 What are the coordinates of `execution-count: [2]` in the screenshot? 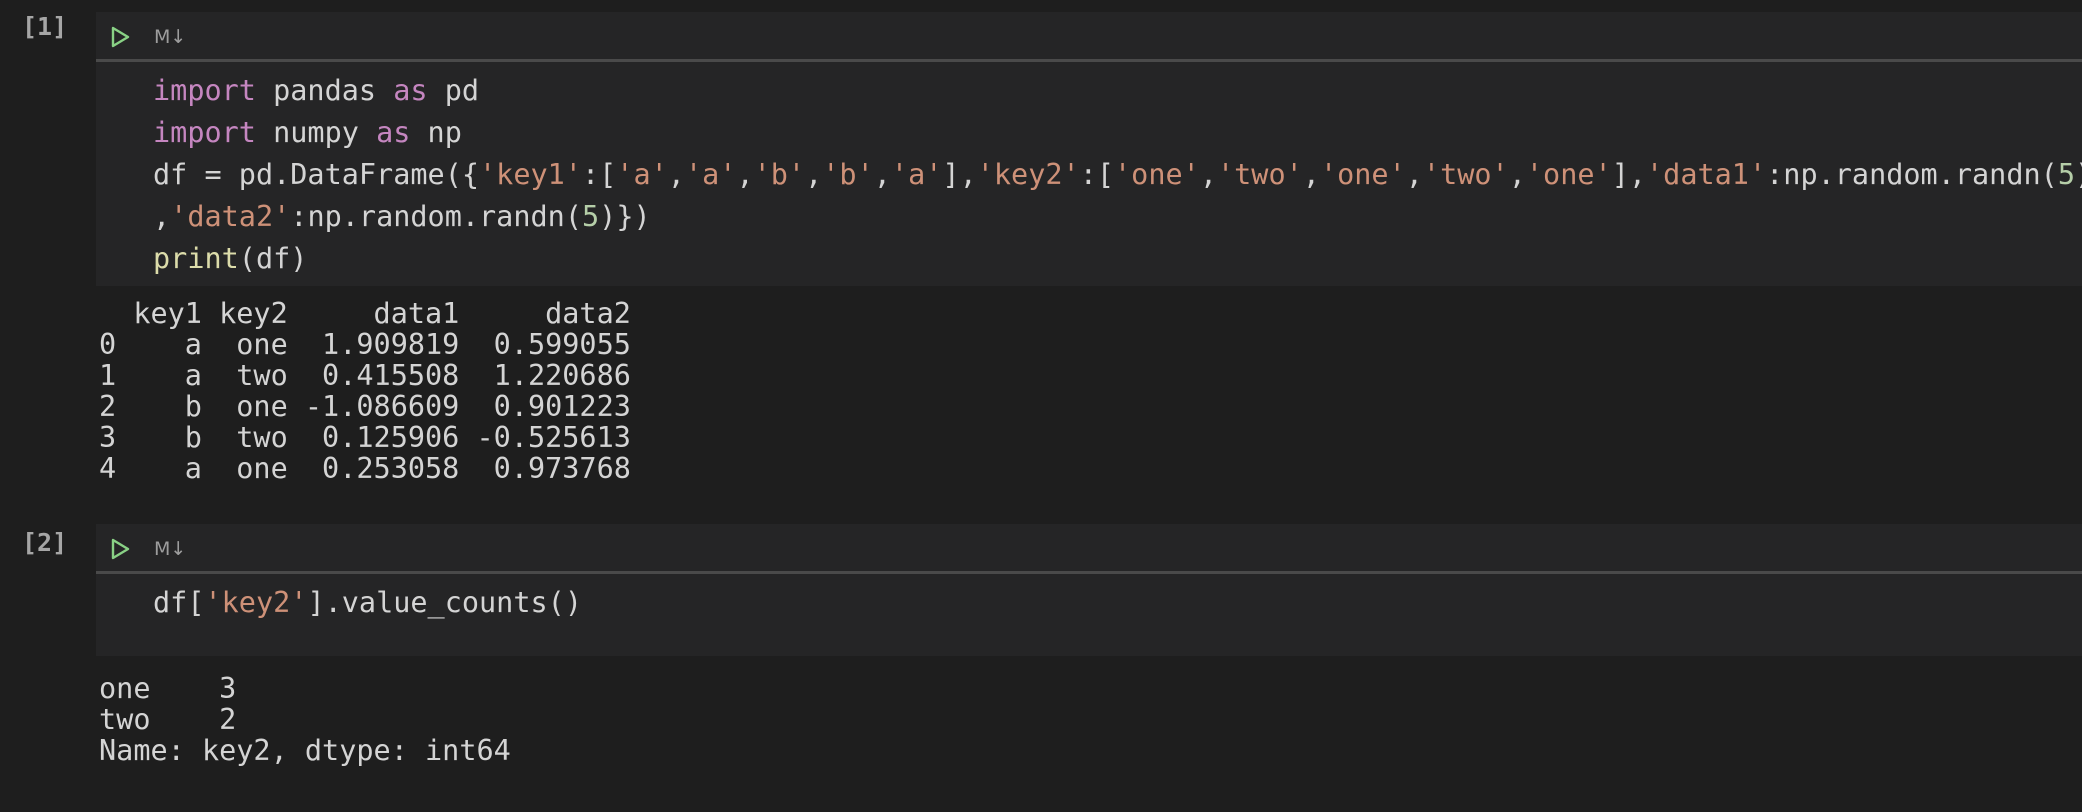 It's located at (45, 542).